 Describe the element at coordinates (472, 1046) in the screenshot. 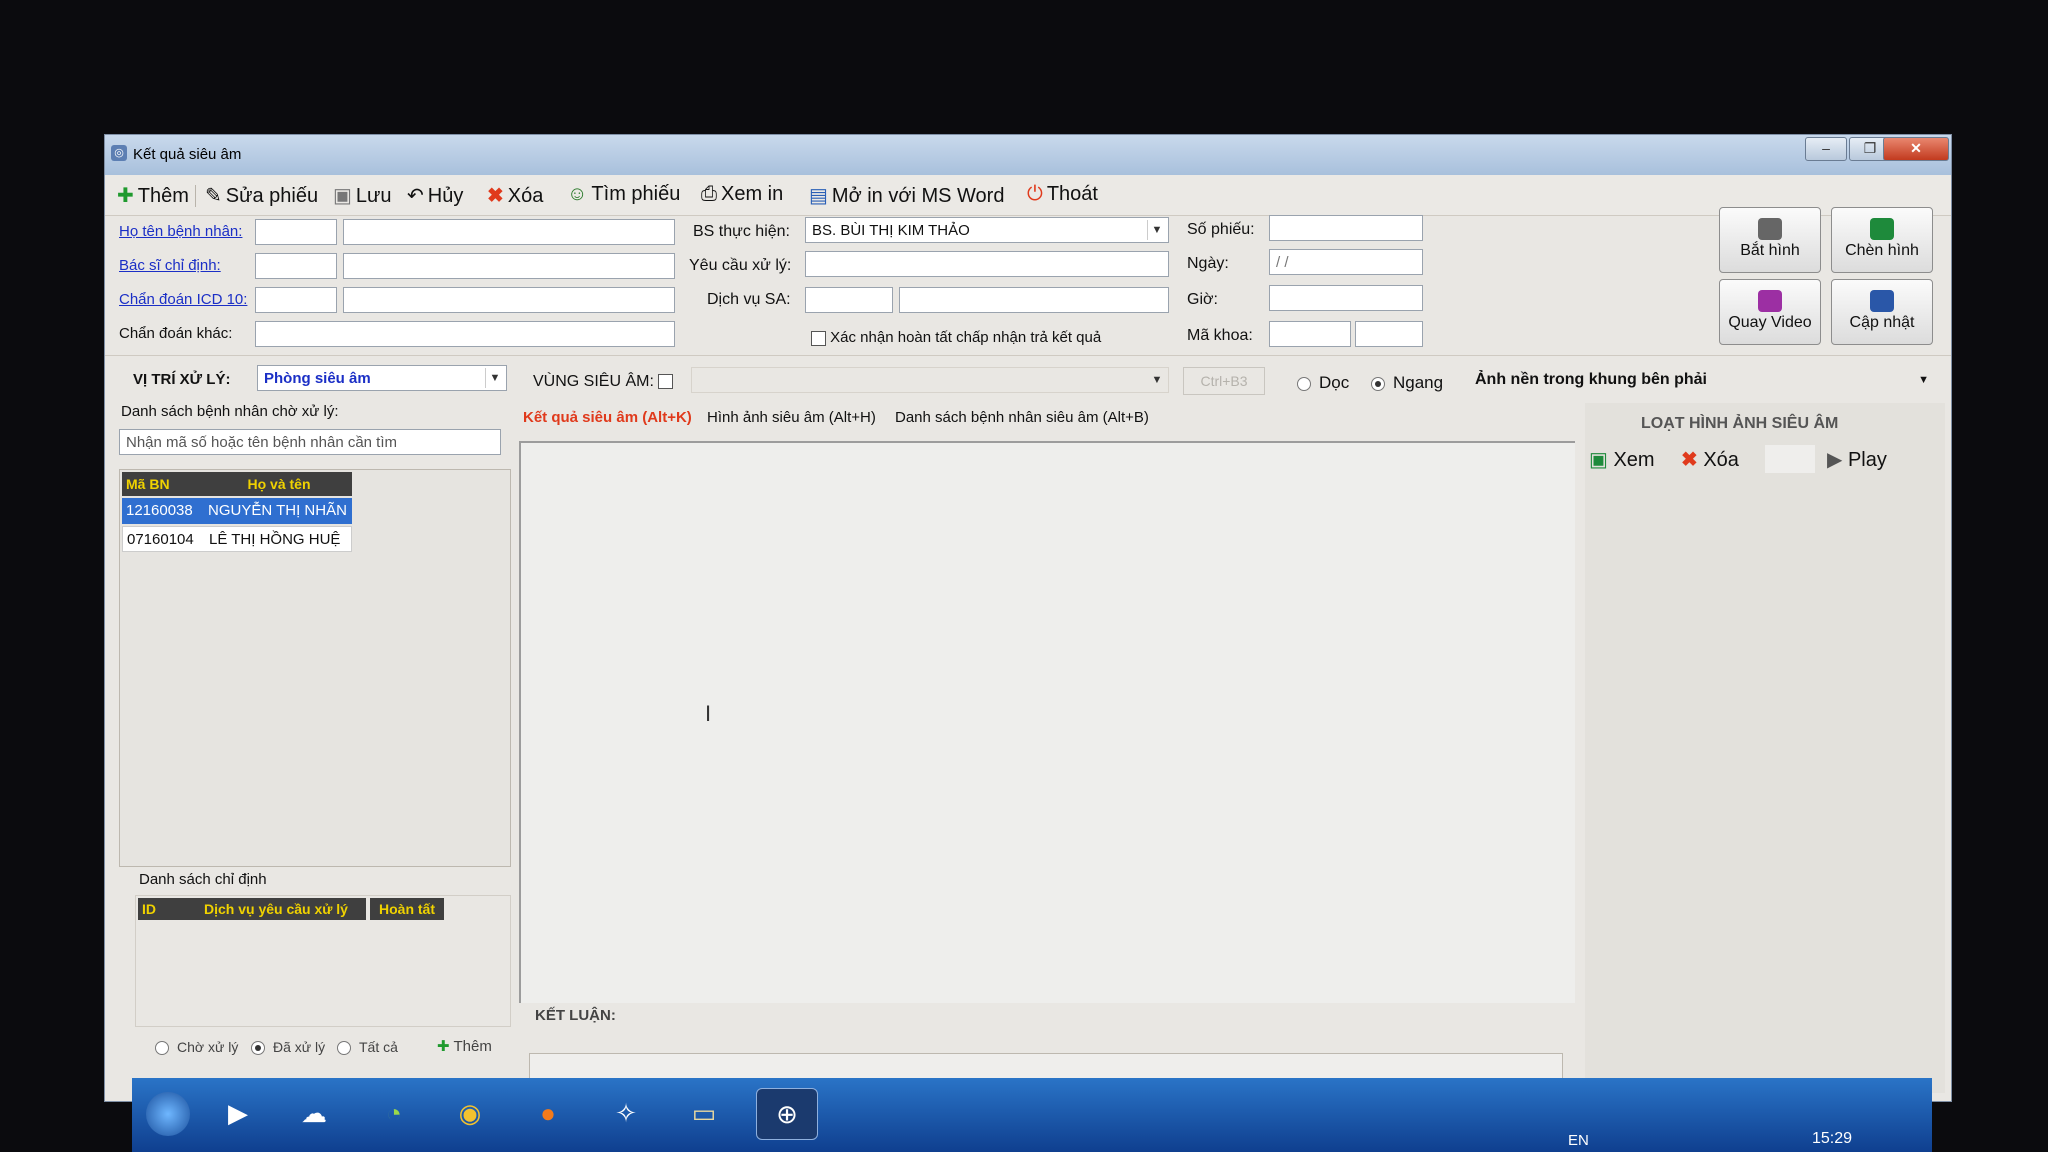

I see `add-order-label: Thêm` at that location.